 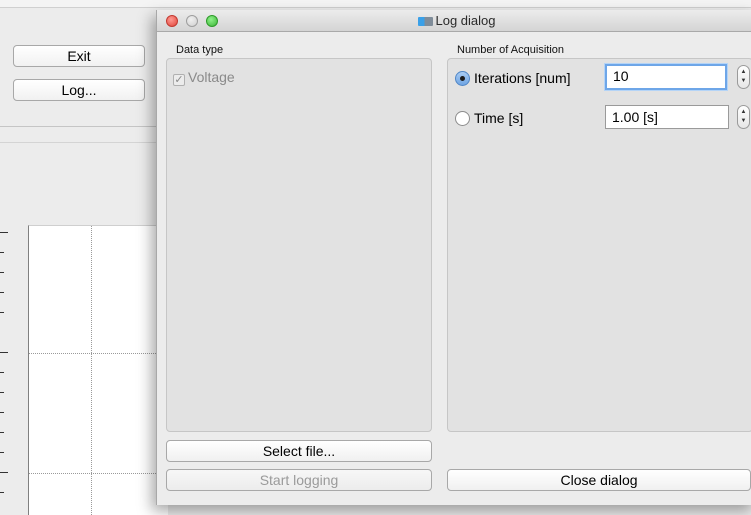 What do you see at coordinates (425, 21) in the screenshot?
I see `app-icon` at bounding box center [425, 21].